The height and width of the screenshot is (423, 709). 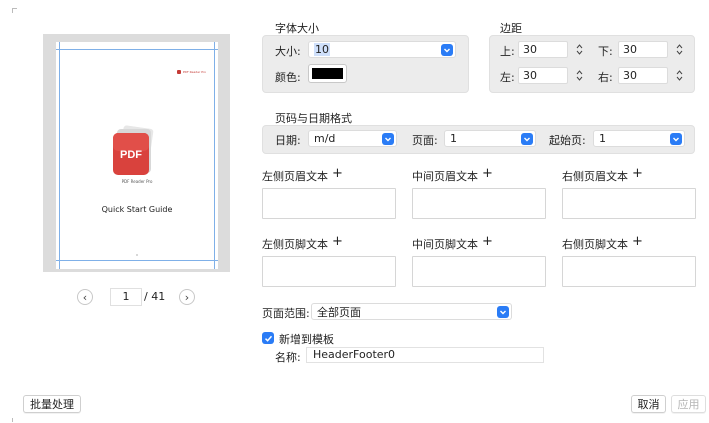 I want to click on color-picker, so click(x=327, y=73).